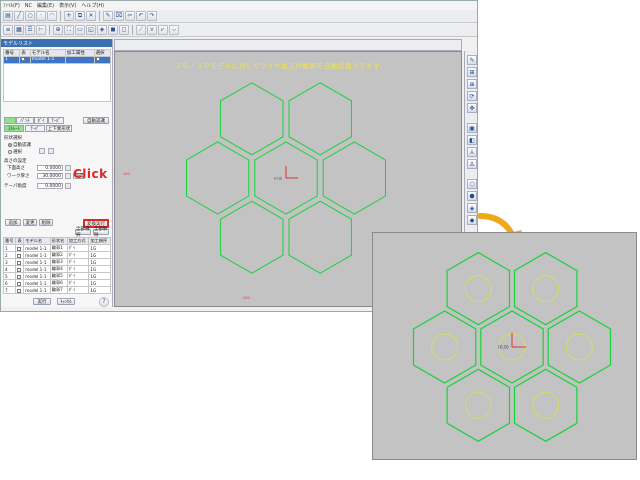  What do you see at coordinates (472, 164) in the screenshot?
I see `person-icon: ♙` at bounding box center [472, 164].